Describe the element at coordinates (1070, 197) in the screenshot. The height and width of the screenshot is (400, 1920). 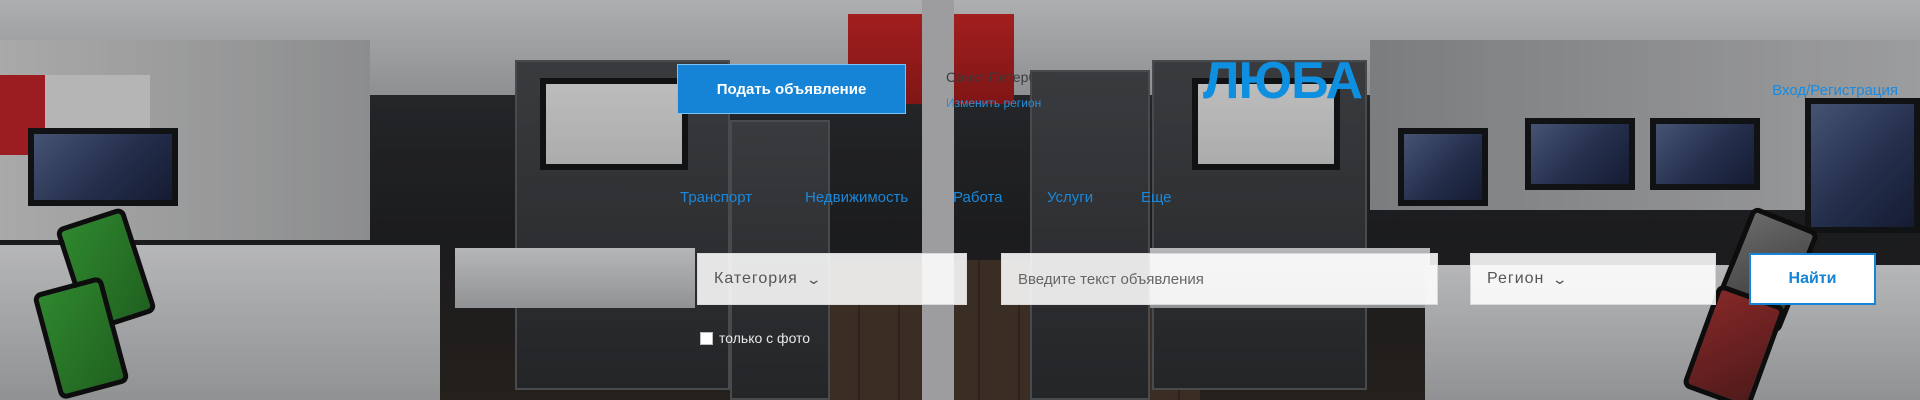
I see `category-services: Услуги` at that location.